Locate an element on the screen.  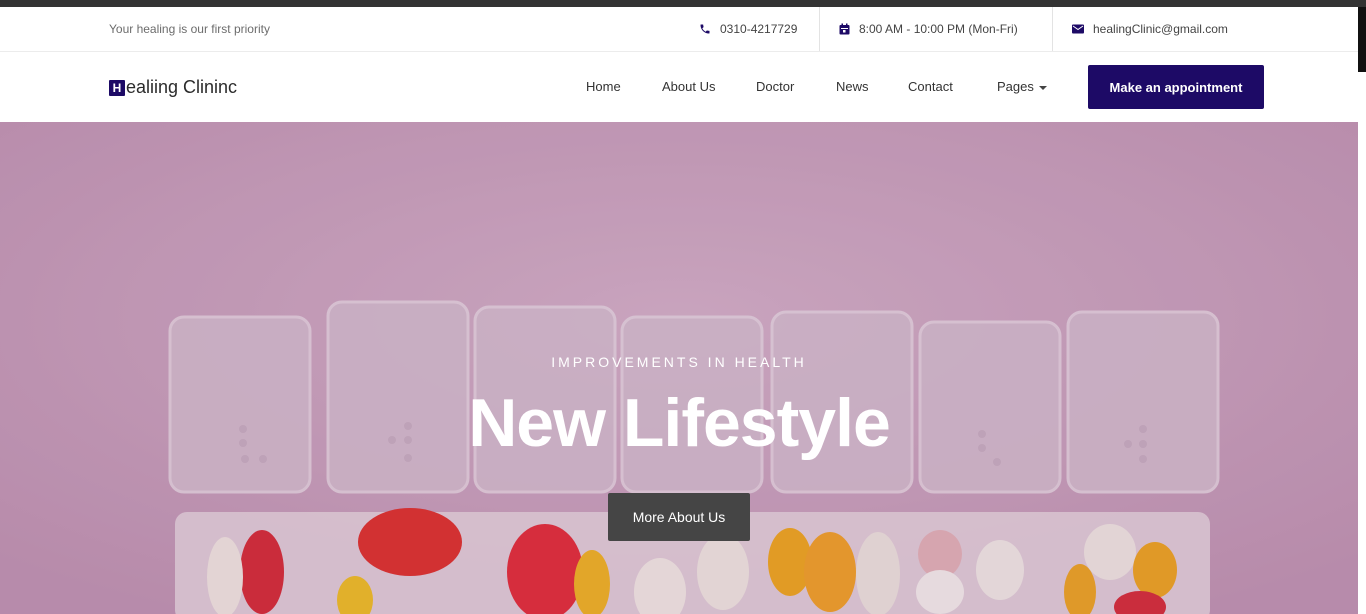
nav-about-us: About Us is located at coordinates (688, 86).